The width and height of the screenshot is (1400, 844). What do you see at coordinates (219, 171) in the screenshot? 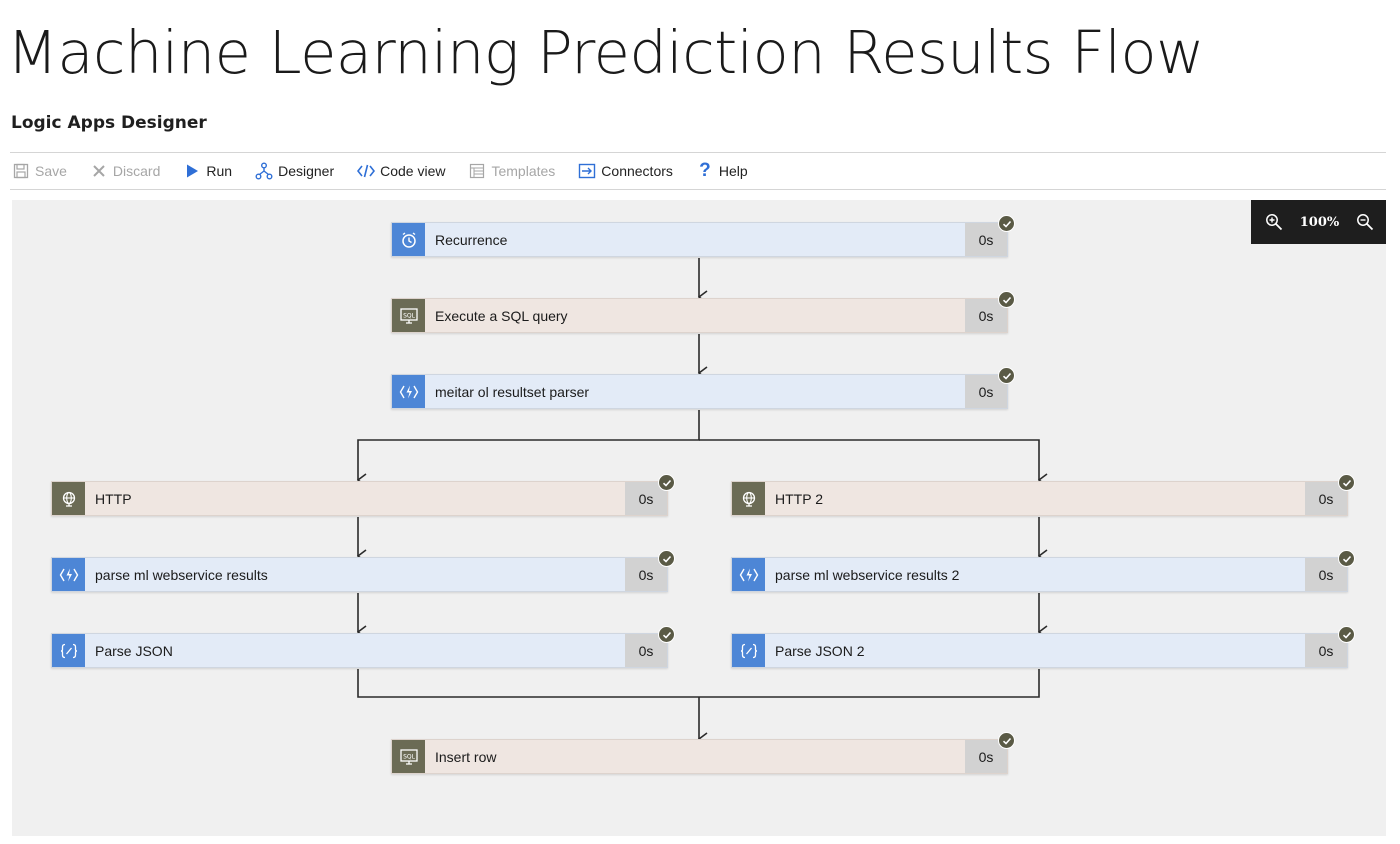
I see `run-label: Run` at bounding box center [219, 171].